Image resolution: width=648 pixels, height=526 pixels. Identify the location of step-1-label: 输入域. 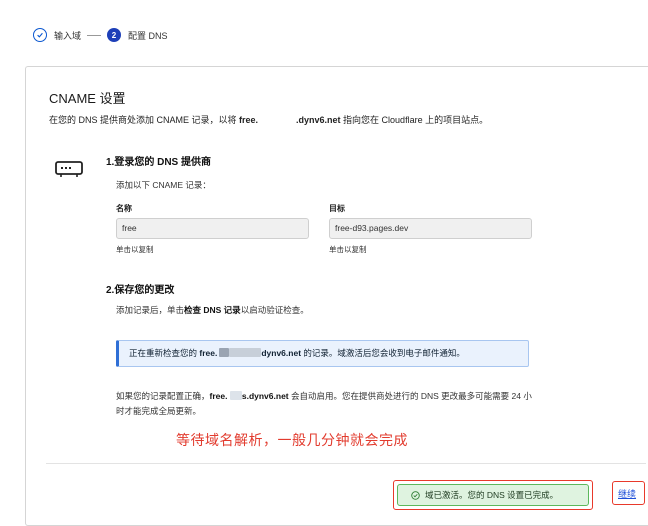
(68, 35).